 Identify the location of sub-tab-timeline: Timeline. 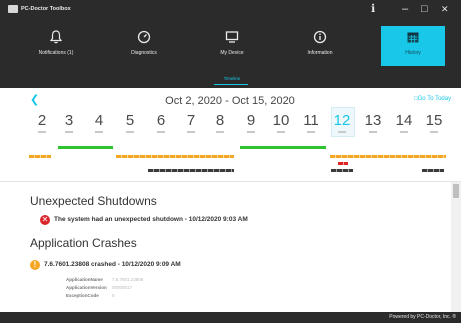
(232, 79).